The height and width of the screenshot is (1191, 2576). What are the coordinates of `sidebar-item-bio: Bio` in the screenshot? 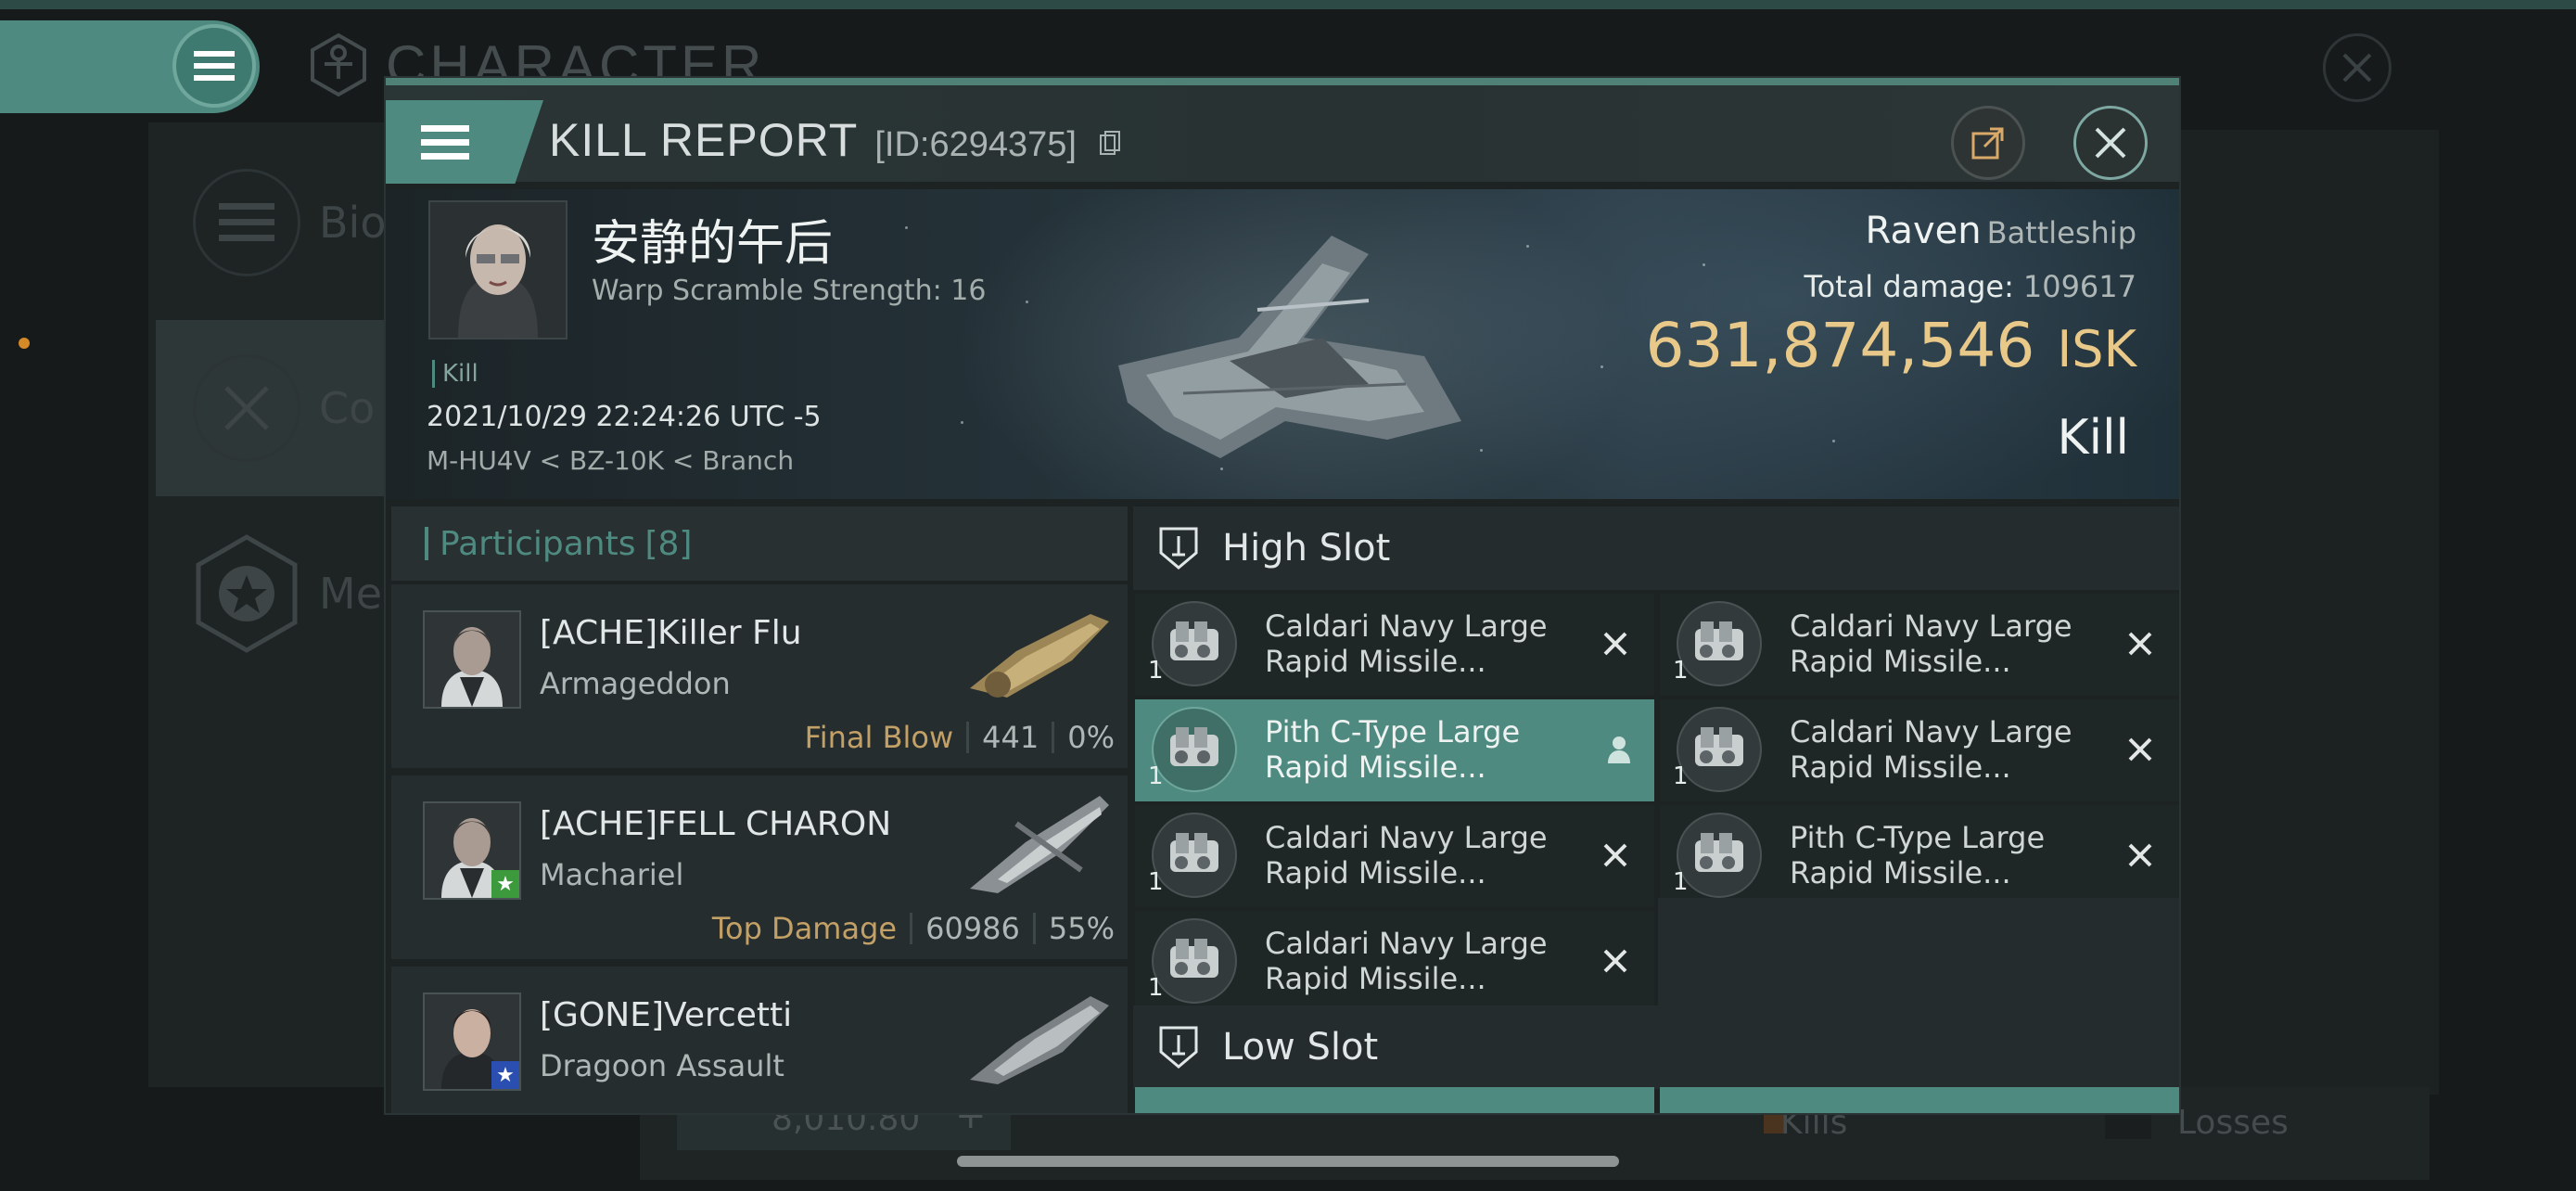 It's located at (276, 222).